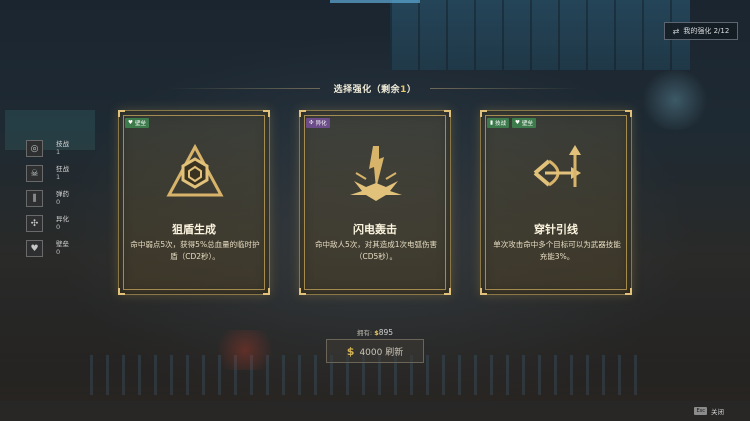  I want to click on bottom-bar: Esc 关闭, so click(375, 411).